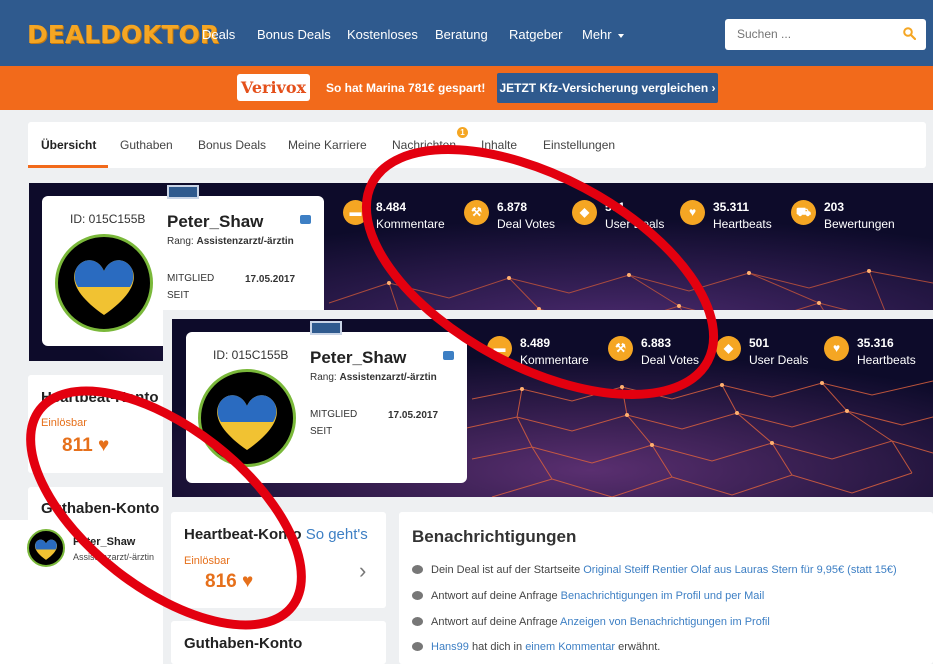 The image size is (933, 664). Describe the element at coordinates (166, 508) in the screenshot. I see `red-circle-heartbeat` at that location.